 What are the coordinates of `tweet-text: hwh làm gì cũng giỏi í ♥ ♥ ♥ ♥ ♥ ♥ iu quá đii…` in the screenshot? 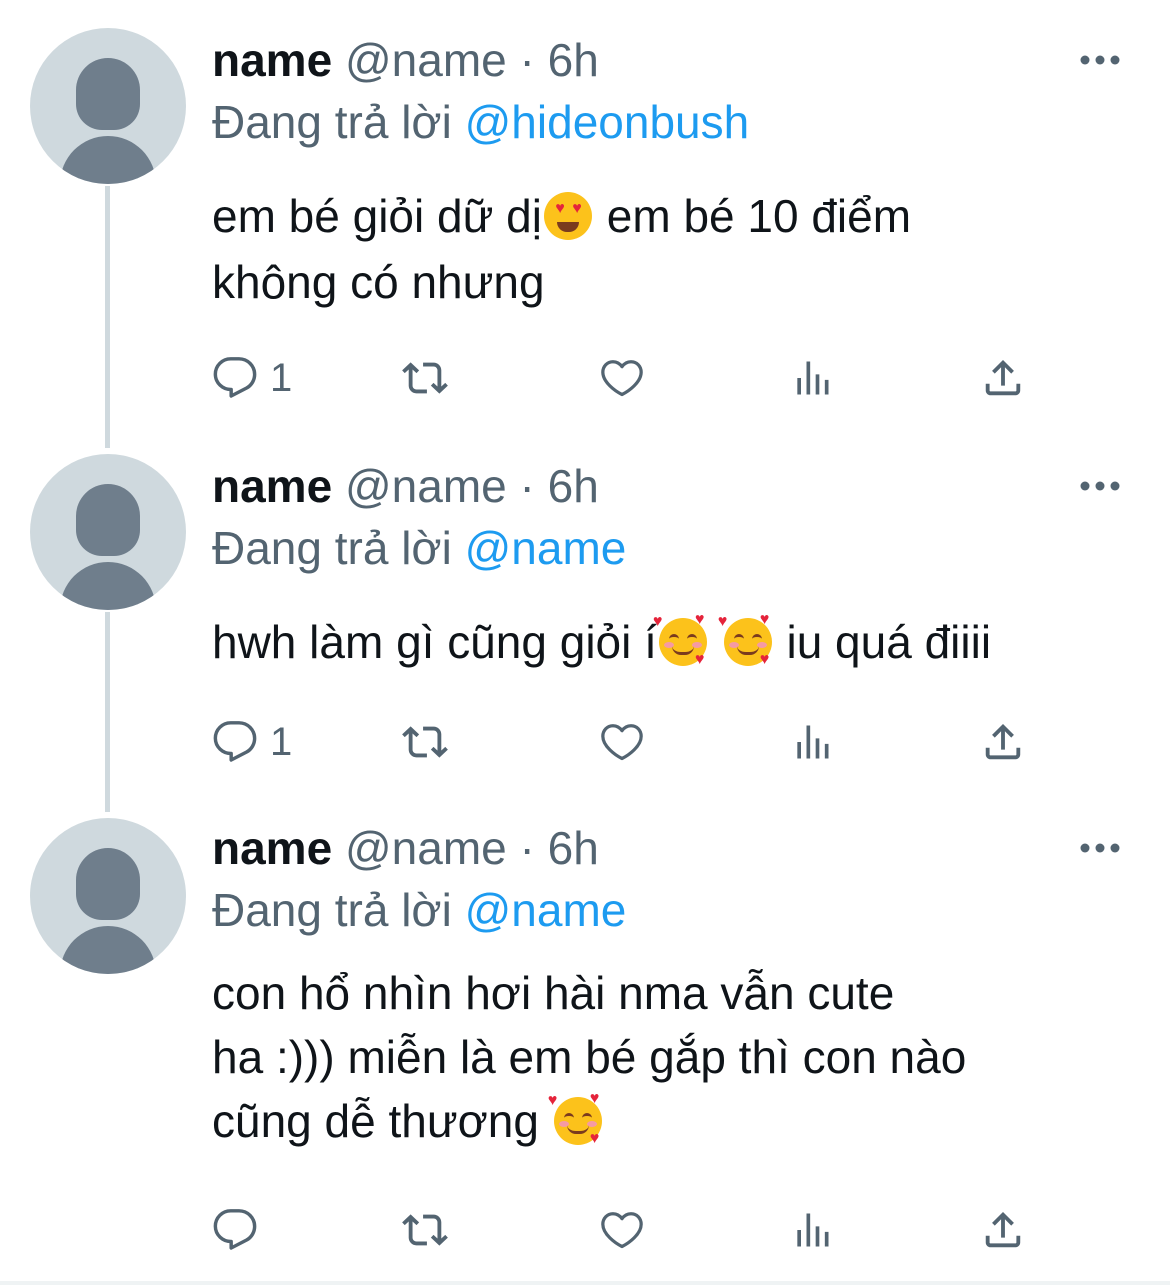 It's located at (602, 640).